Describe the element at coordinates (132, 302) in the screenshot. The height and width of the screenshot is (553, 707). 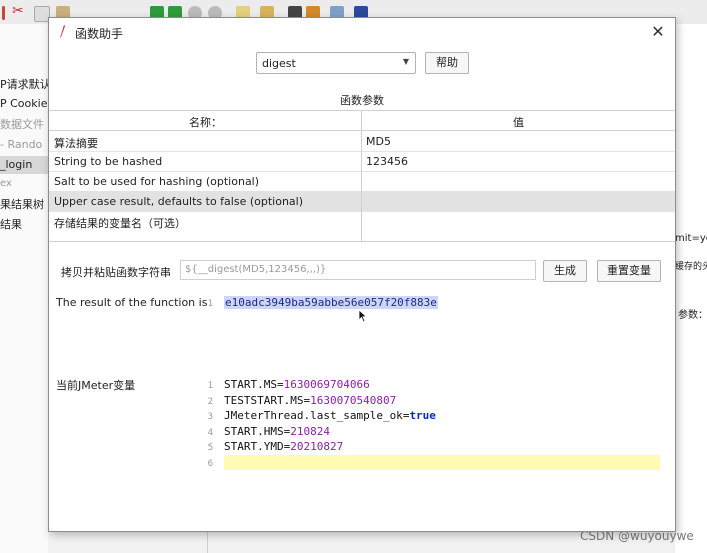
I see `result-label: The result of the function is` at that location.